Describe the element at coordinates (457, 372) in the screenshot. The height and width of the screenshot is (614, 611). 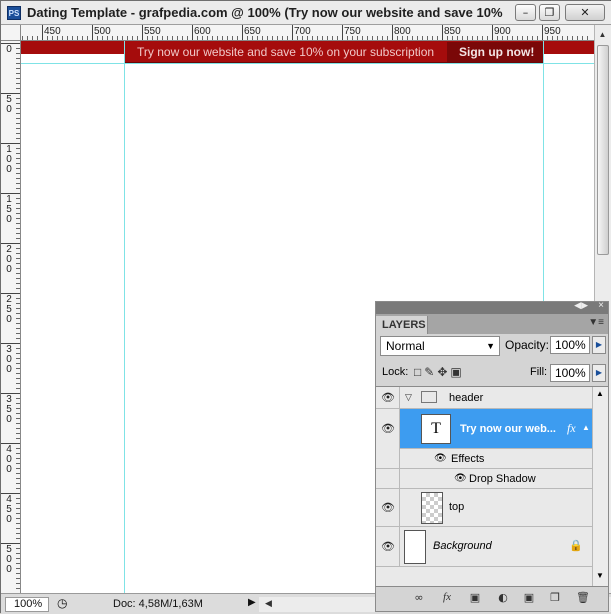
I see `lock-all-icon: ▣` at that location.